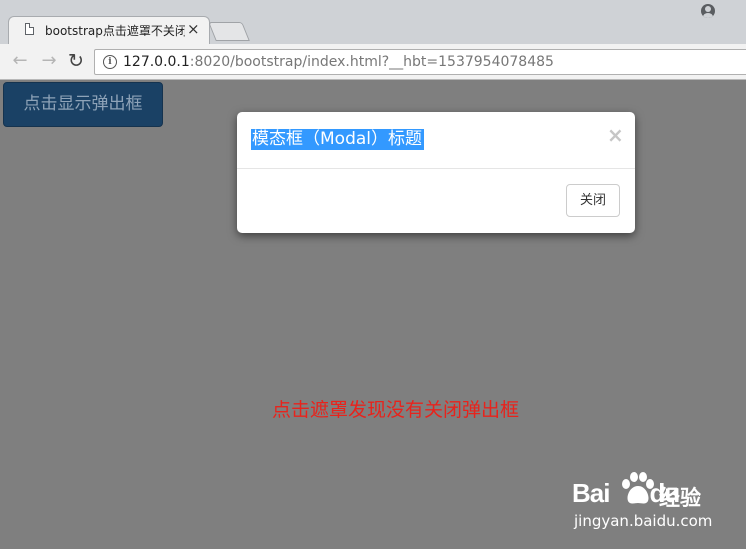 This screenshot has height=549, width=746. What do you see at coordinates (680, 498) in the screenshot?
I see `jingyan-text: 经验` at bounding box center [680, 498].